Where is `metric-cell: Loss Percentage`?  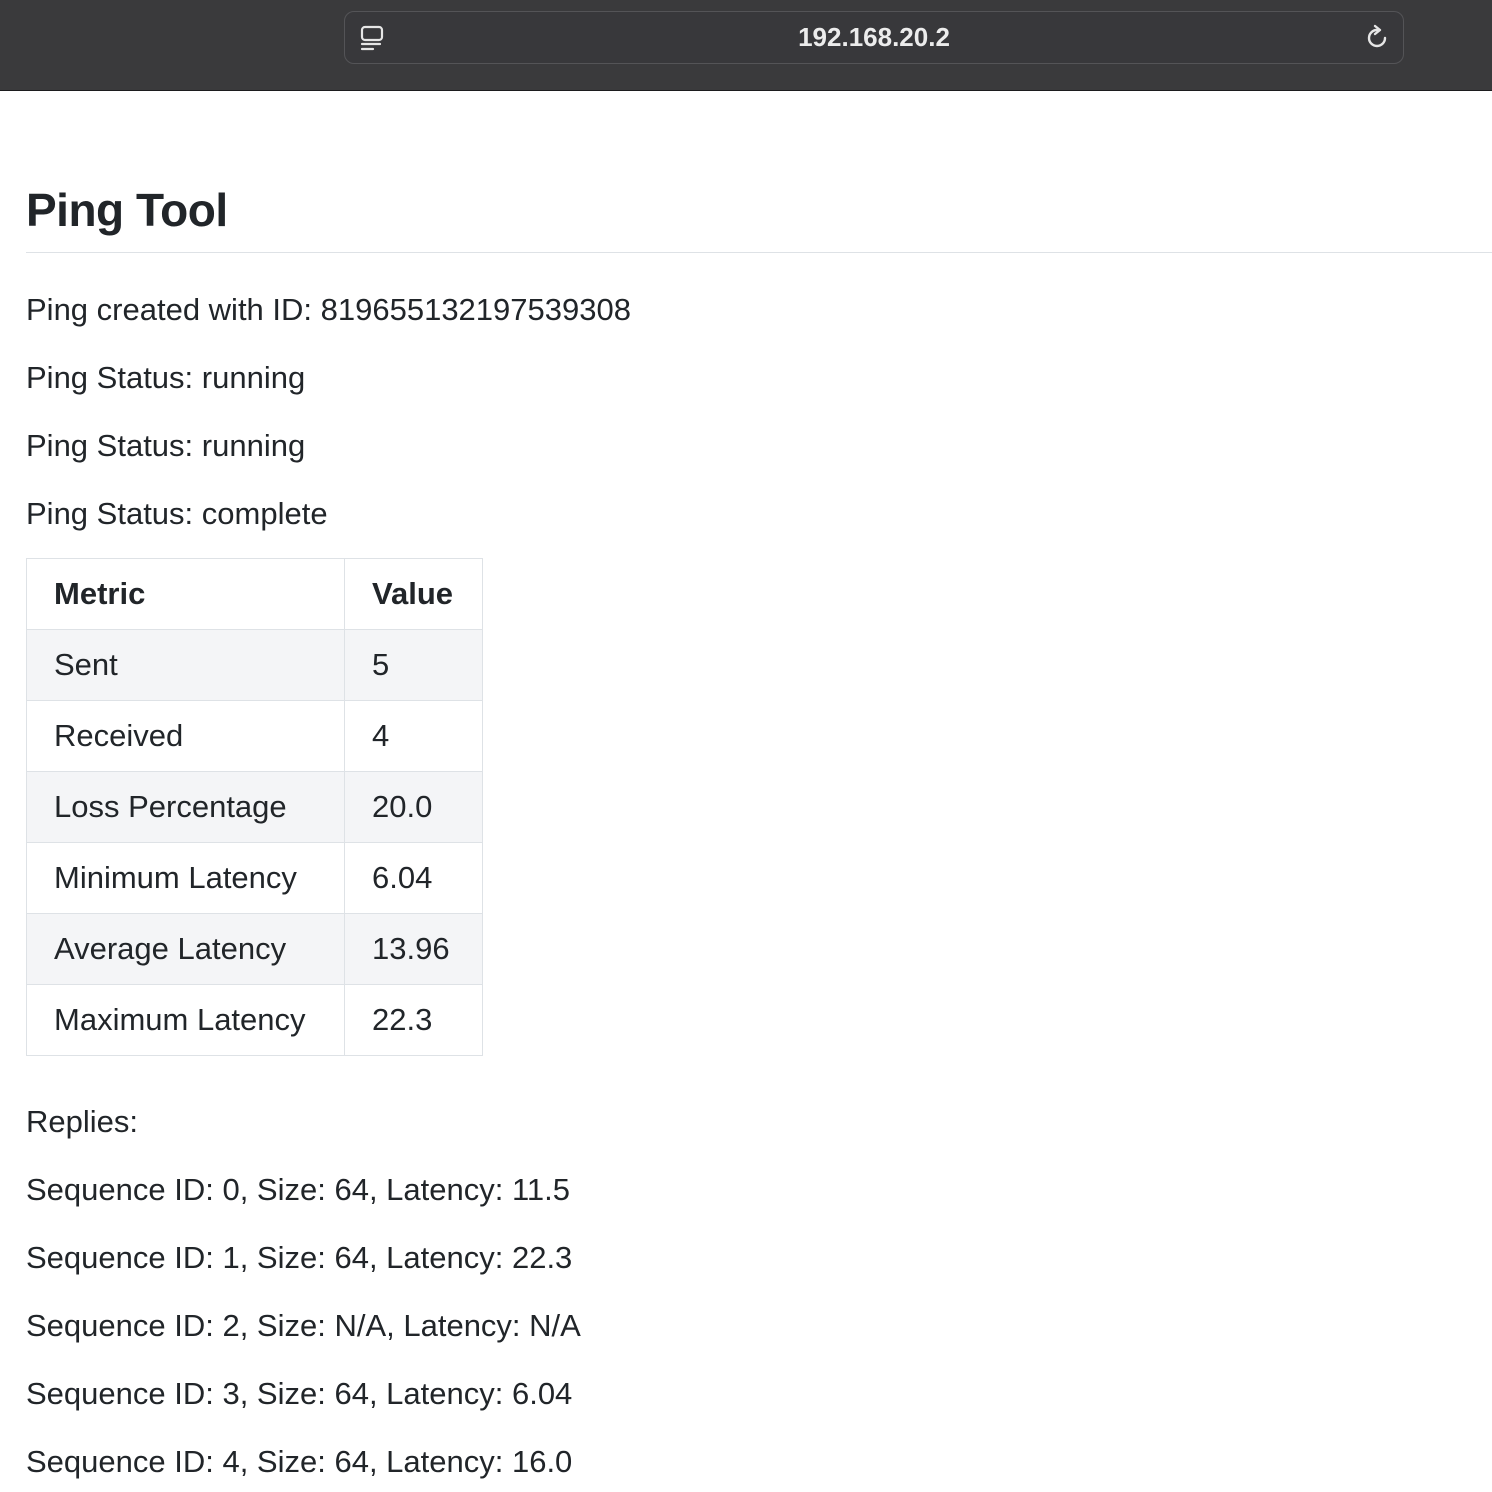
metric-cell: Loss Percentage is located at coordinates (185, 807).